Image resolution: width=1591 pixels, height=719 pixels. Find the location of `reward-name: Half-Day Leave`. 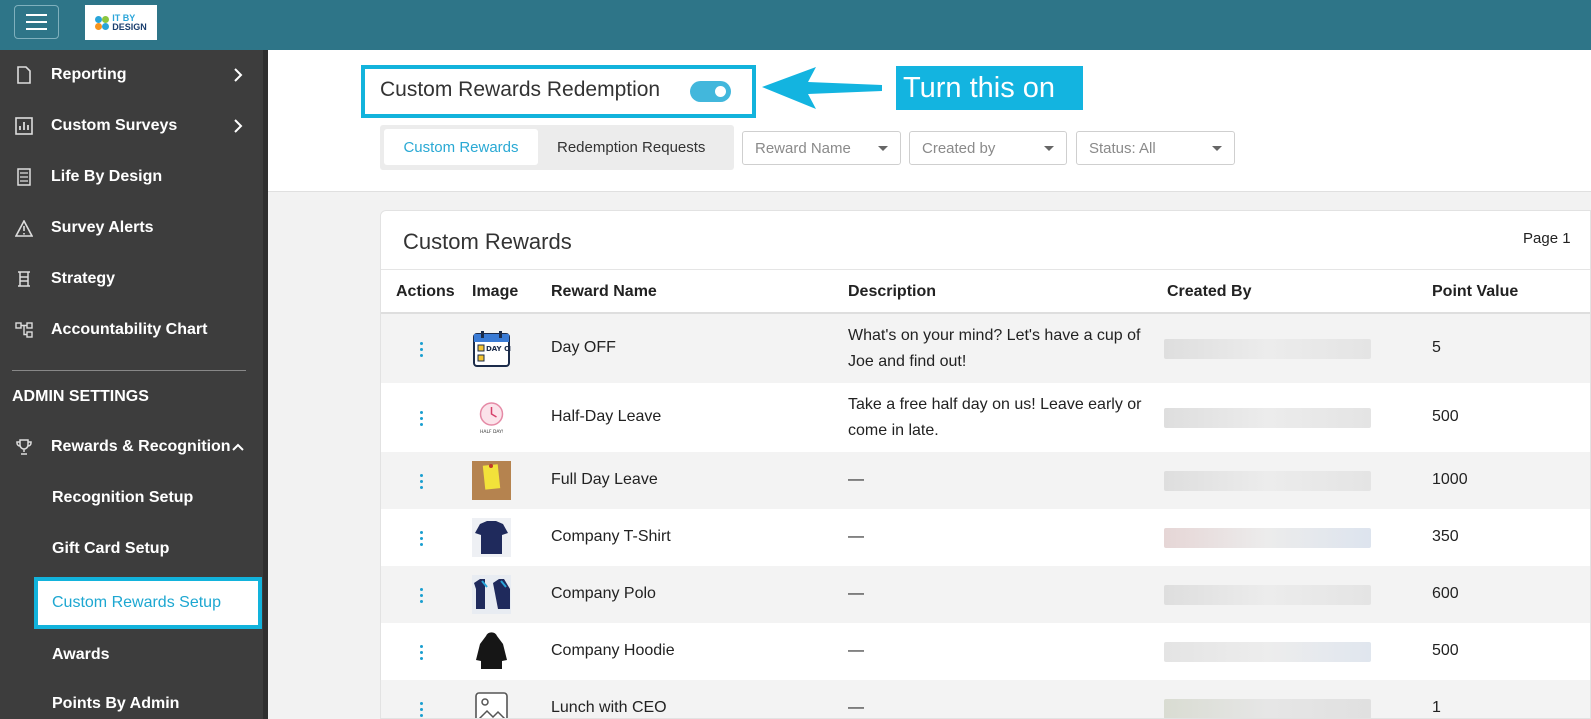

reward-name: Half-Day Leave is located at coordinates (606, 416).